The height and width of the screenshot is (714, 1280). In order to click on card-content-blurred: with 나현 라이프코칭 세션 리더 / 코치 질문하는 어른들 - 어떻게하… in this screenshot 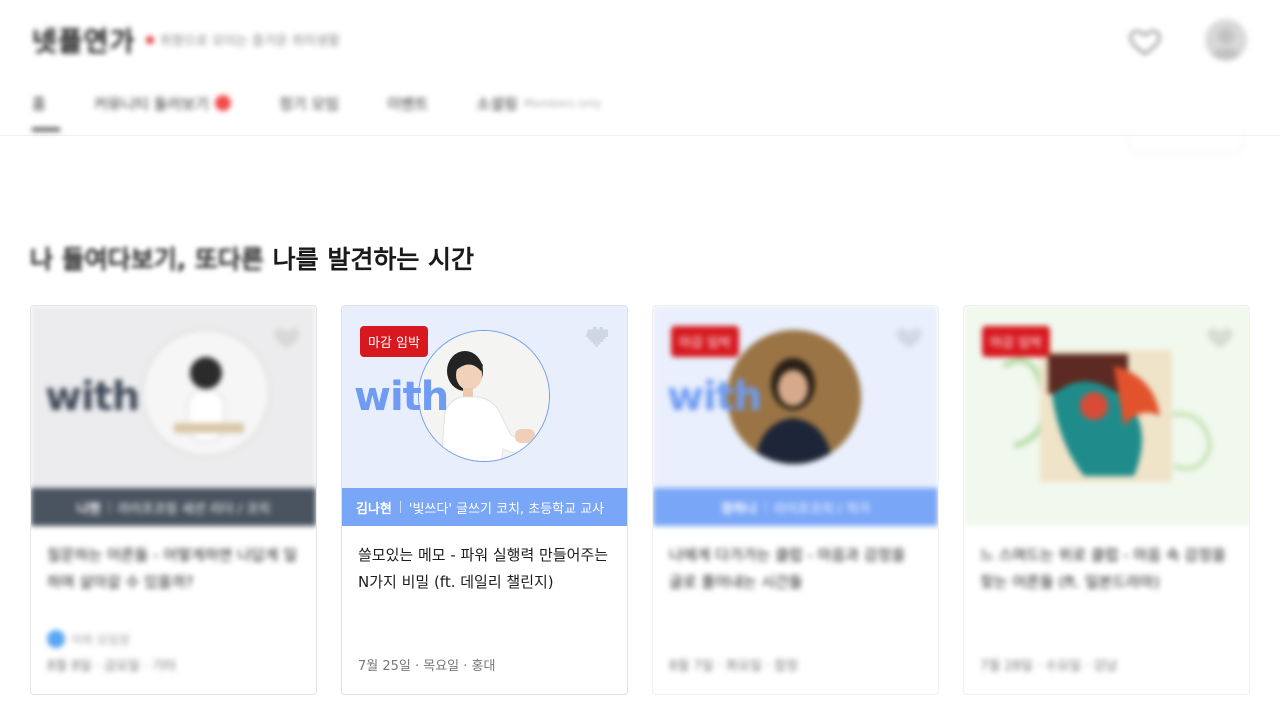, I will do `click(173, 453)`.